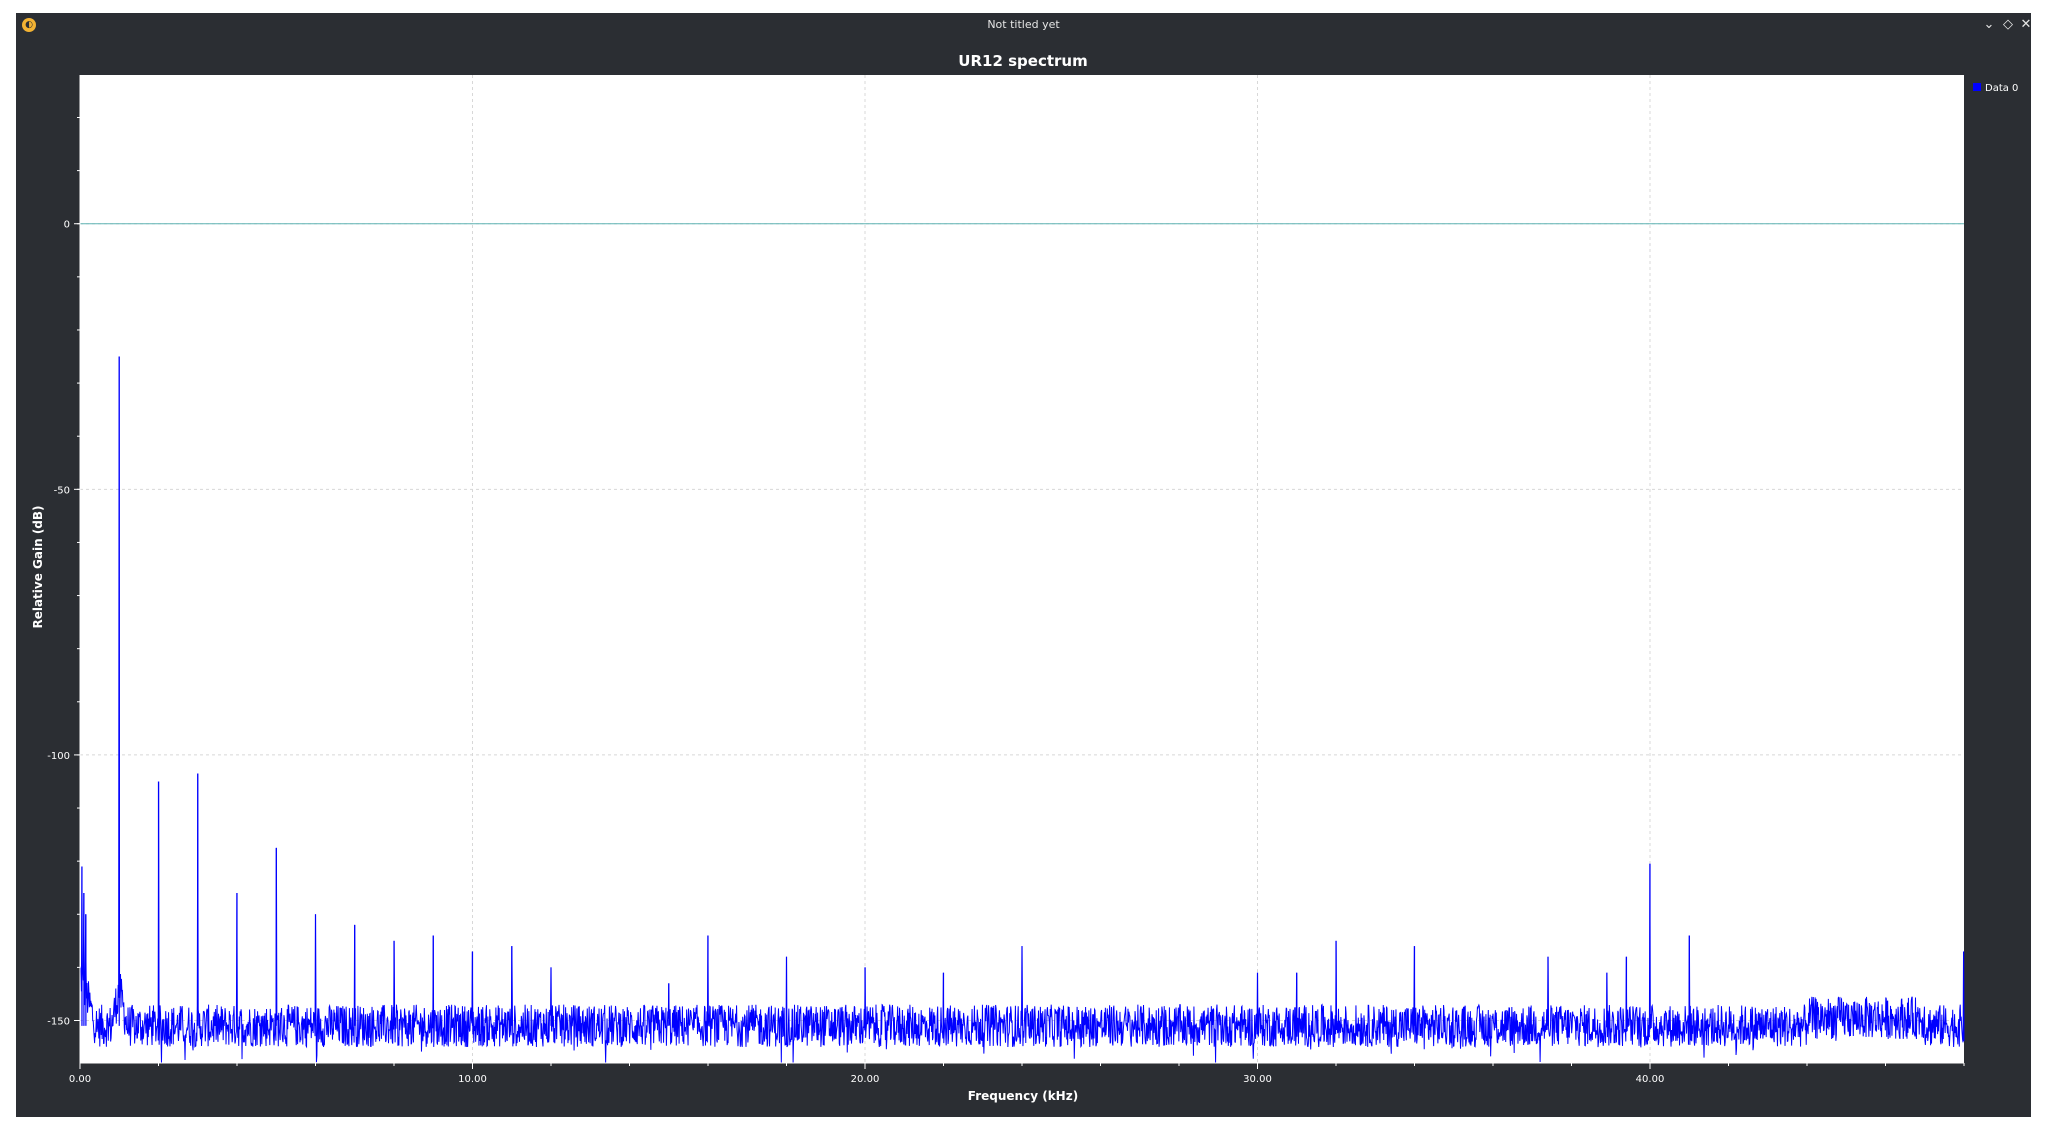 Image resolution: width=2048 pixels, height=1136 pixels. I want to click on x-tick-label: 10.00, so click(472, 1079).